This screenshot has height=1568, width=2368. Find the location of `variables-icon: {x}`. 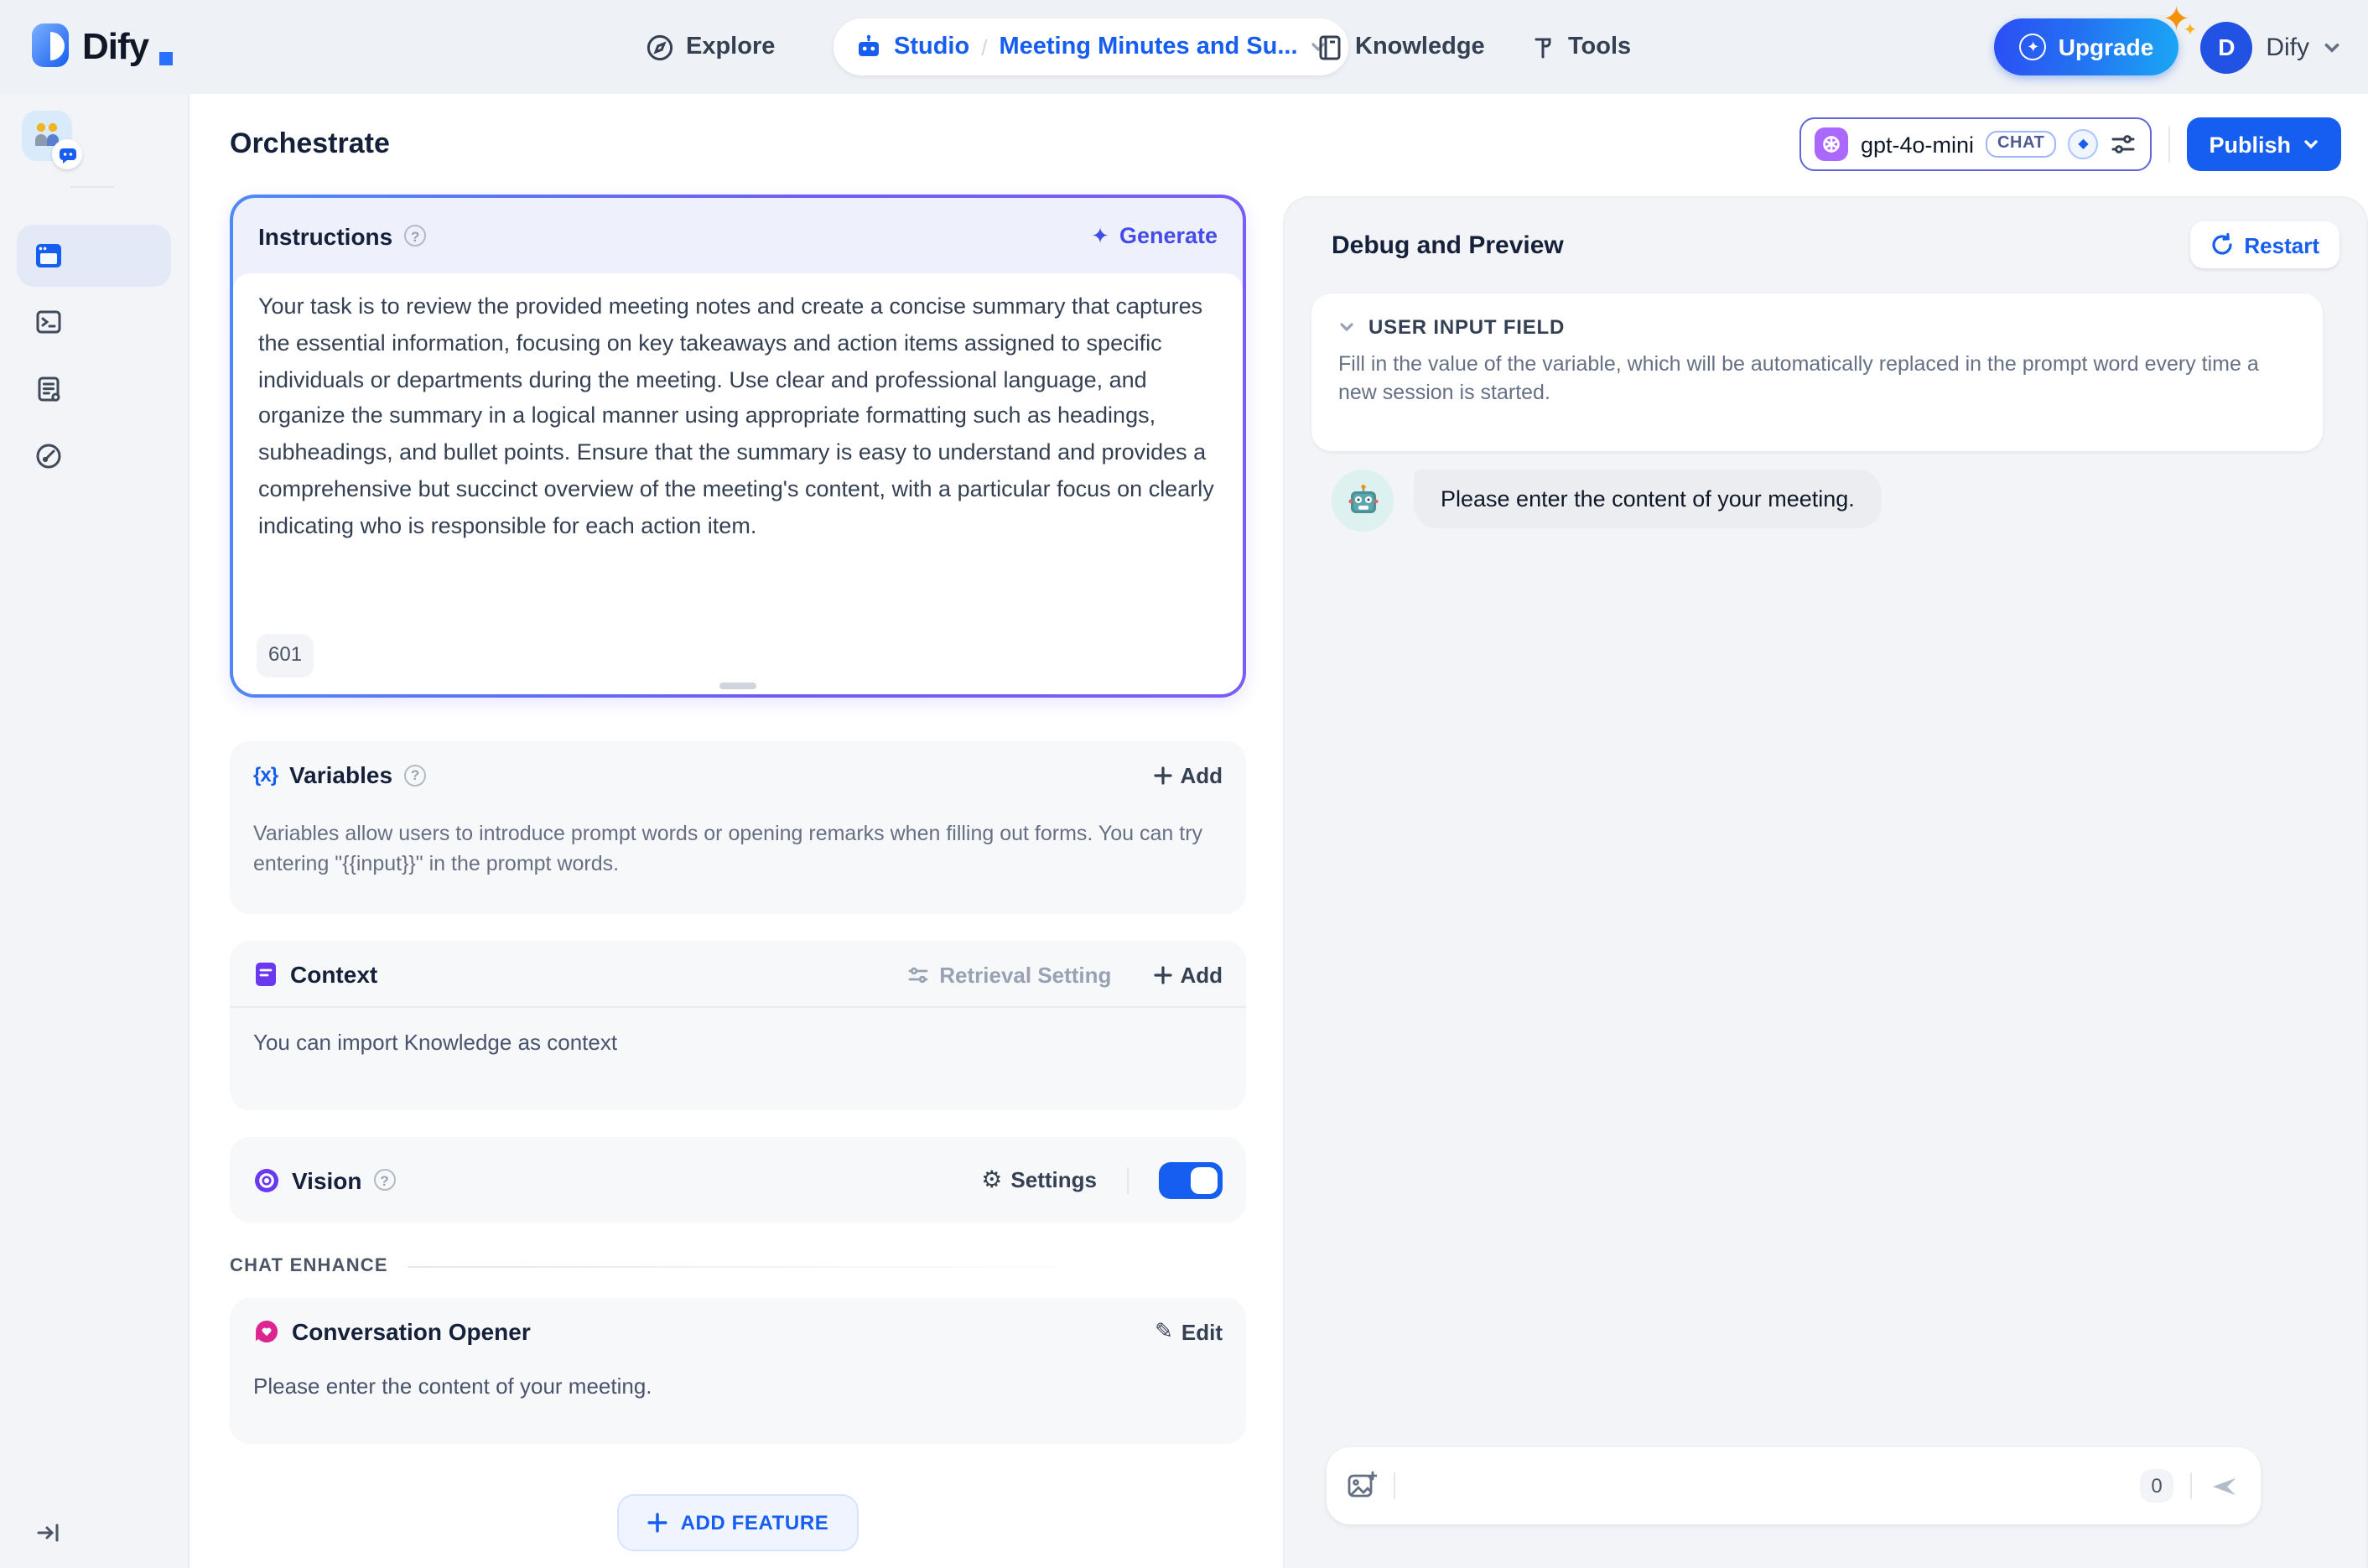

variables-icon: {x} is located at coordinates (265, 775).